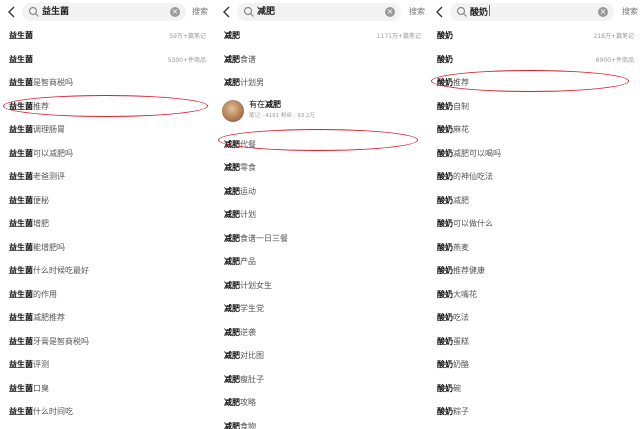  Describe the element at coordinates (320, 239) in the screenshot. I see `suggestion-row: 减肥食谱一日三餐` at that location.